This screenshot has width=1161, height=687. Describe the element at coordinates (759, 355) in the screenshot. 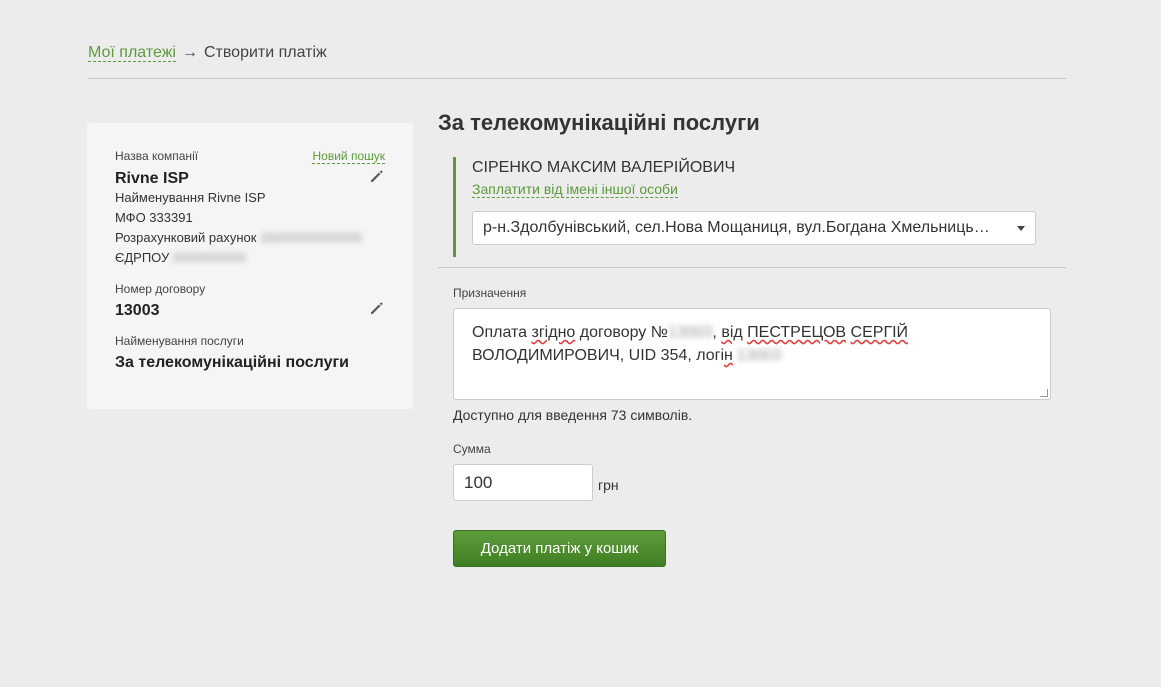

I see `purpose-blurred-2: 13003` at that location.